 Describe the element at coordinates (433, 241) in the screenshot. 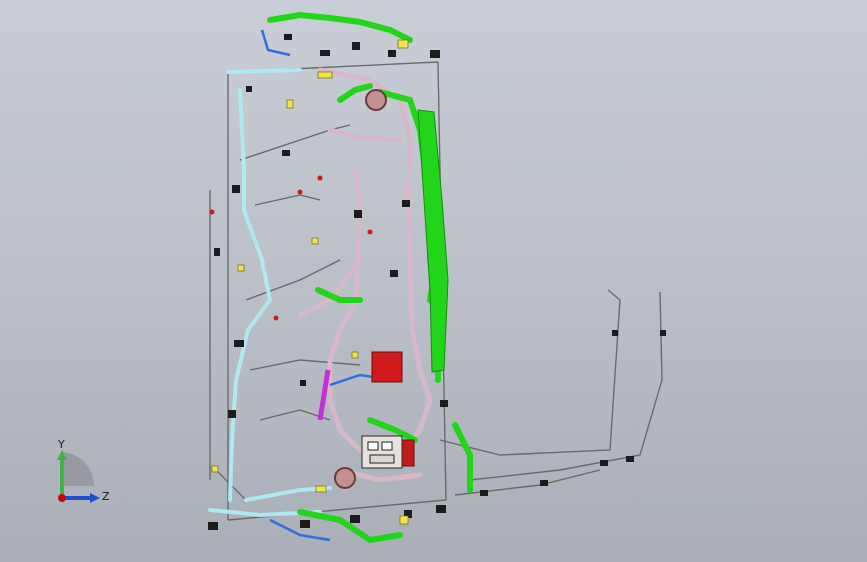

I see `harness-green-wide-section` at that location.